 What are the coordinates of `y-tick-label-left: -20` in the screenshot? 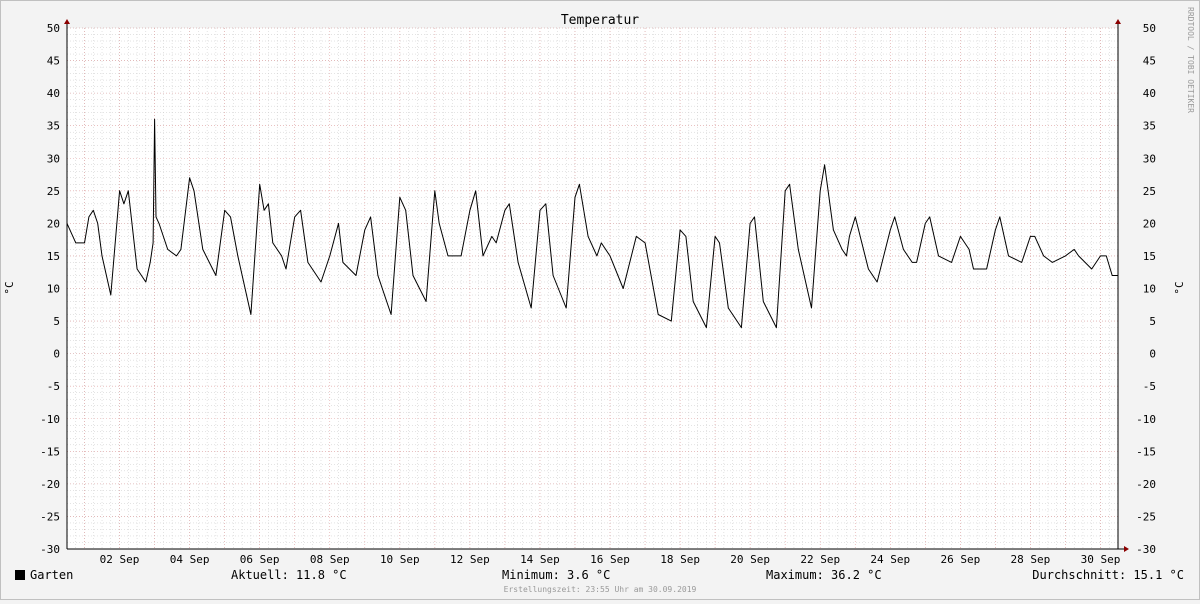 It's located at (50, 484).